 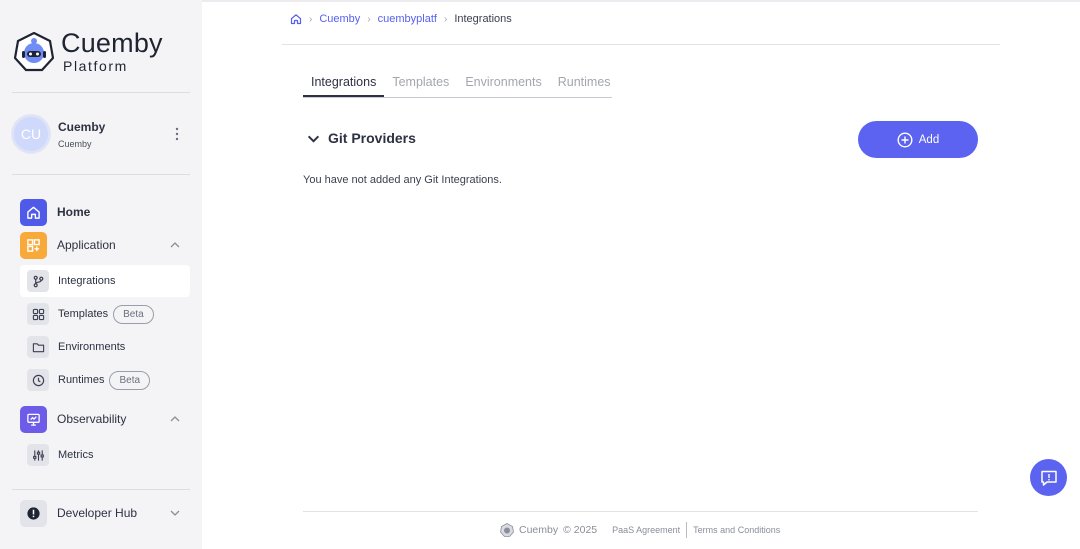 I want to click on user-name: Cuemby, so click(x=82, y=126).